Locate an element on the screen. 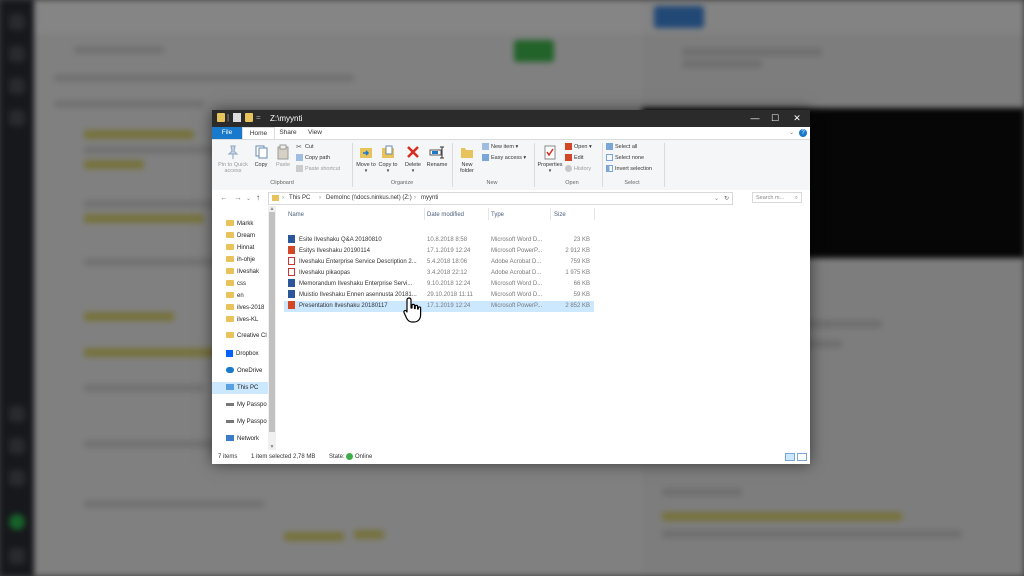 The image size is (1024, 576). nav-item-onedrive: OneDrive is located at coordinates (240, 371).